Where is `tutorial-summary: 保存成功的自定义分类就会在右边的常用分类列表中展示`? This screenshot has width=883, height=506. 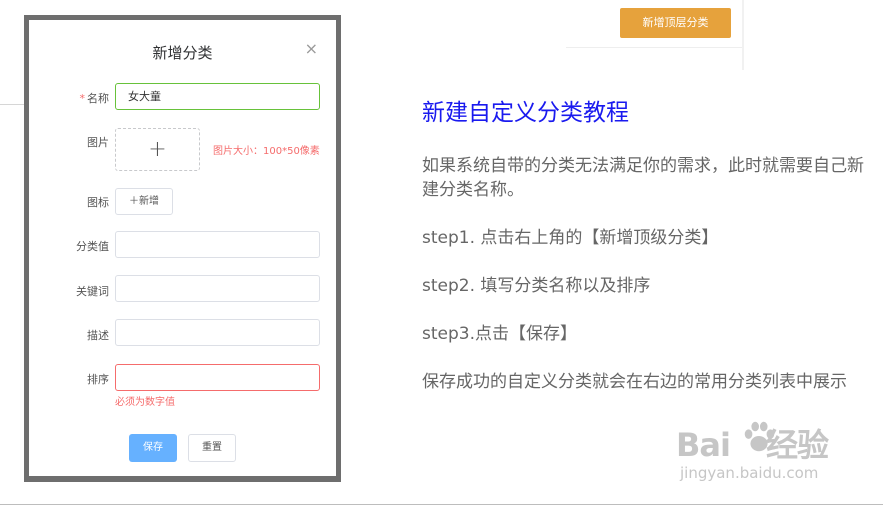
tutorial-summary: 保存成功的自定义分类就会在右边的常用分类列表中展示 is located at coordinates (634, 382).